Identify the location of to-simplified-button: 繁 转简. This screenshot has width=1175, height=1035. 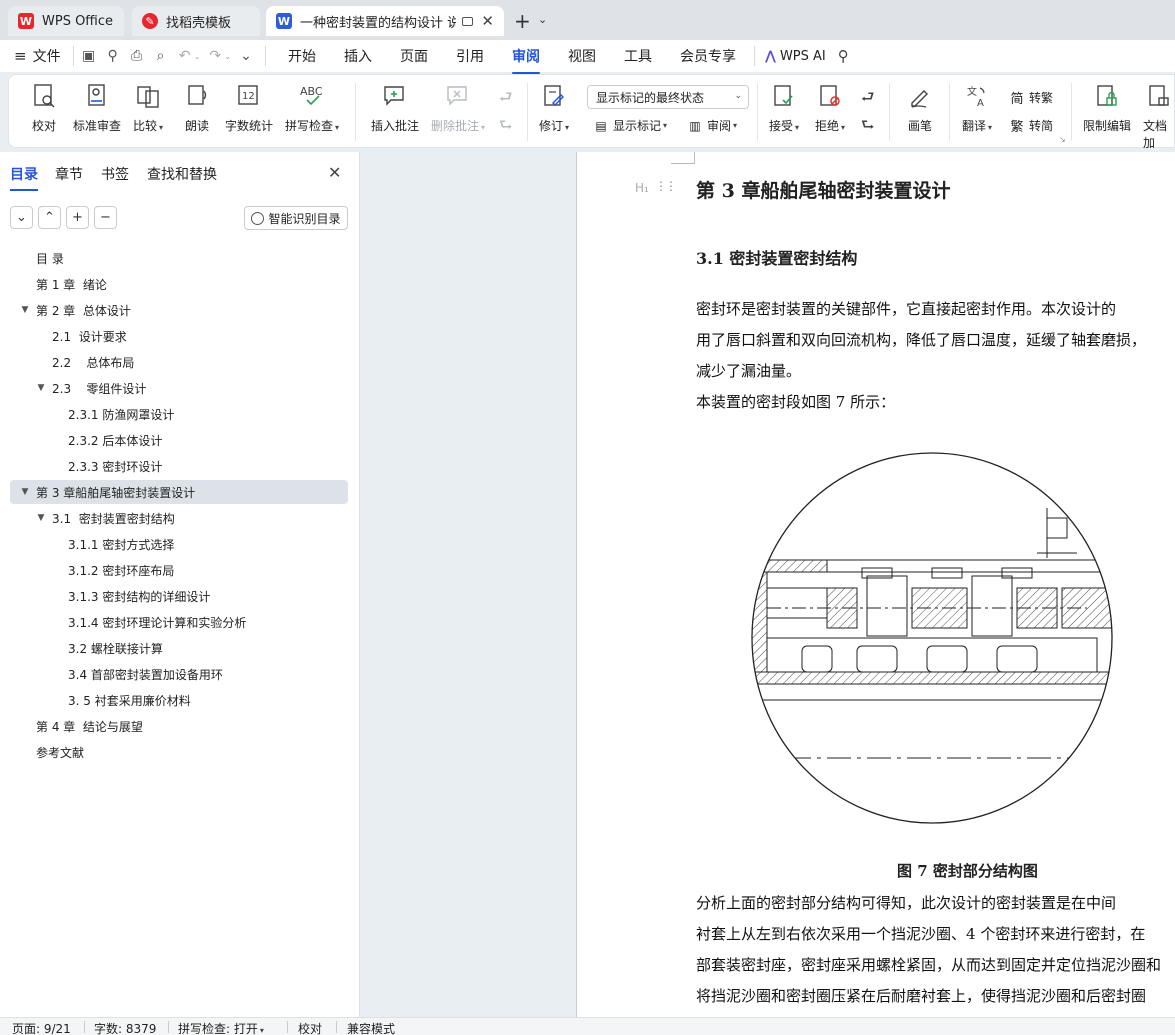
(1031, 126).